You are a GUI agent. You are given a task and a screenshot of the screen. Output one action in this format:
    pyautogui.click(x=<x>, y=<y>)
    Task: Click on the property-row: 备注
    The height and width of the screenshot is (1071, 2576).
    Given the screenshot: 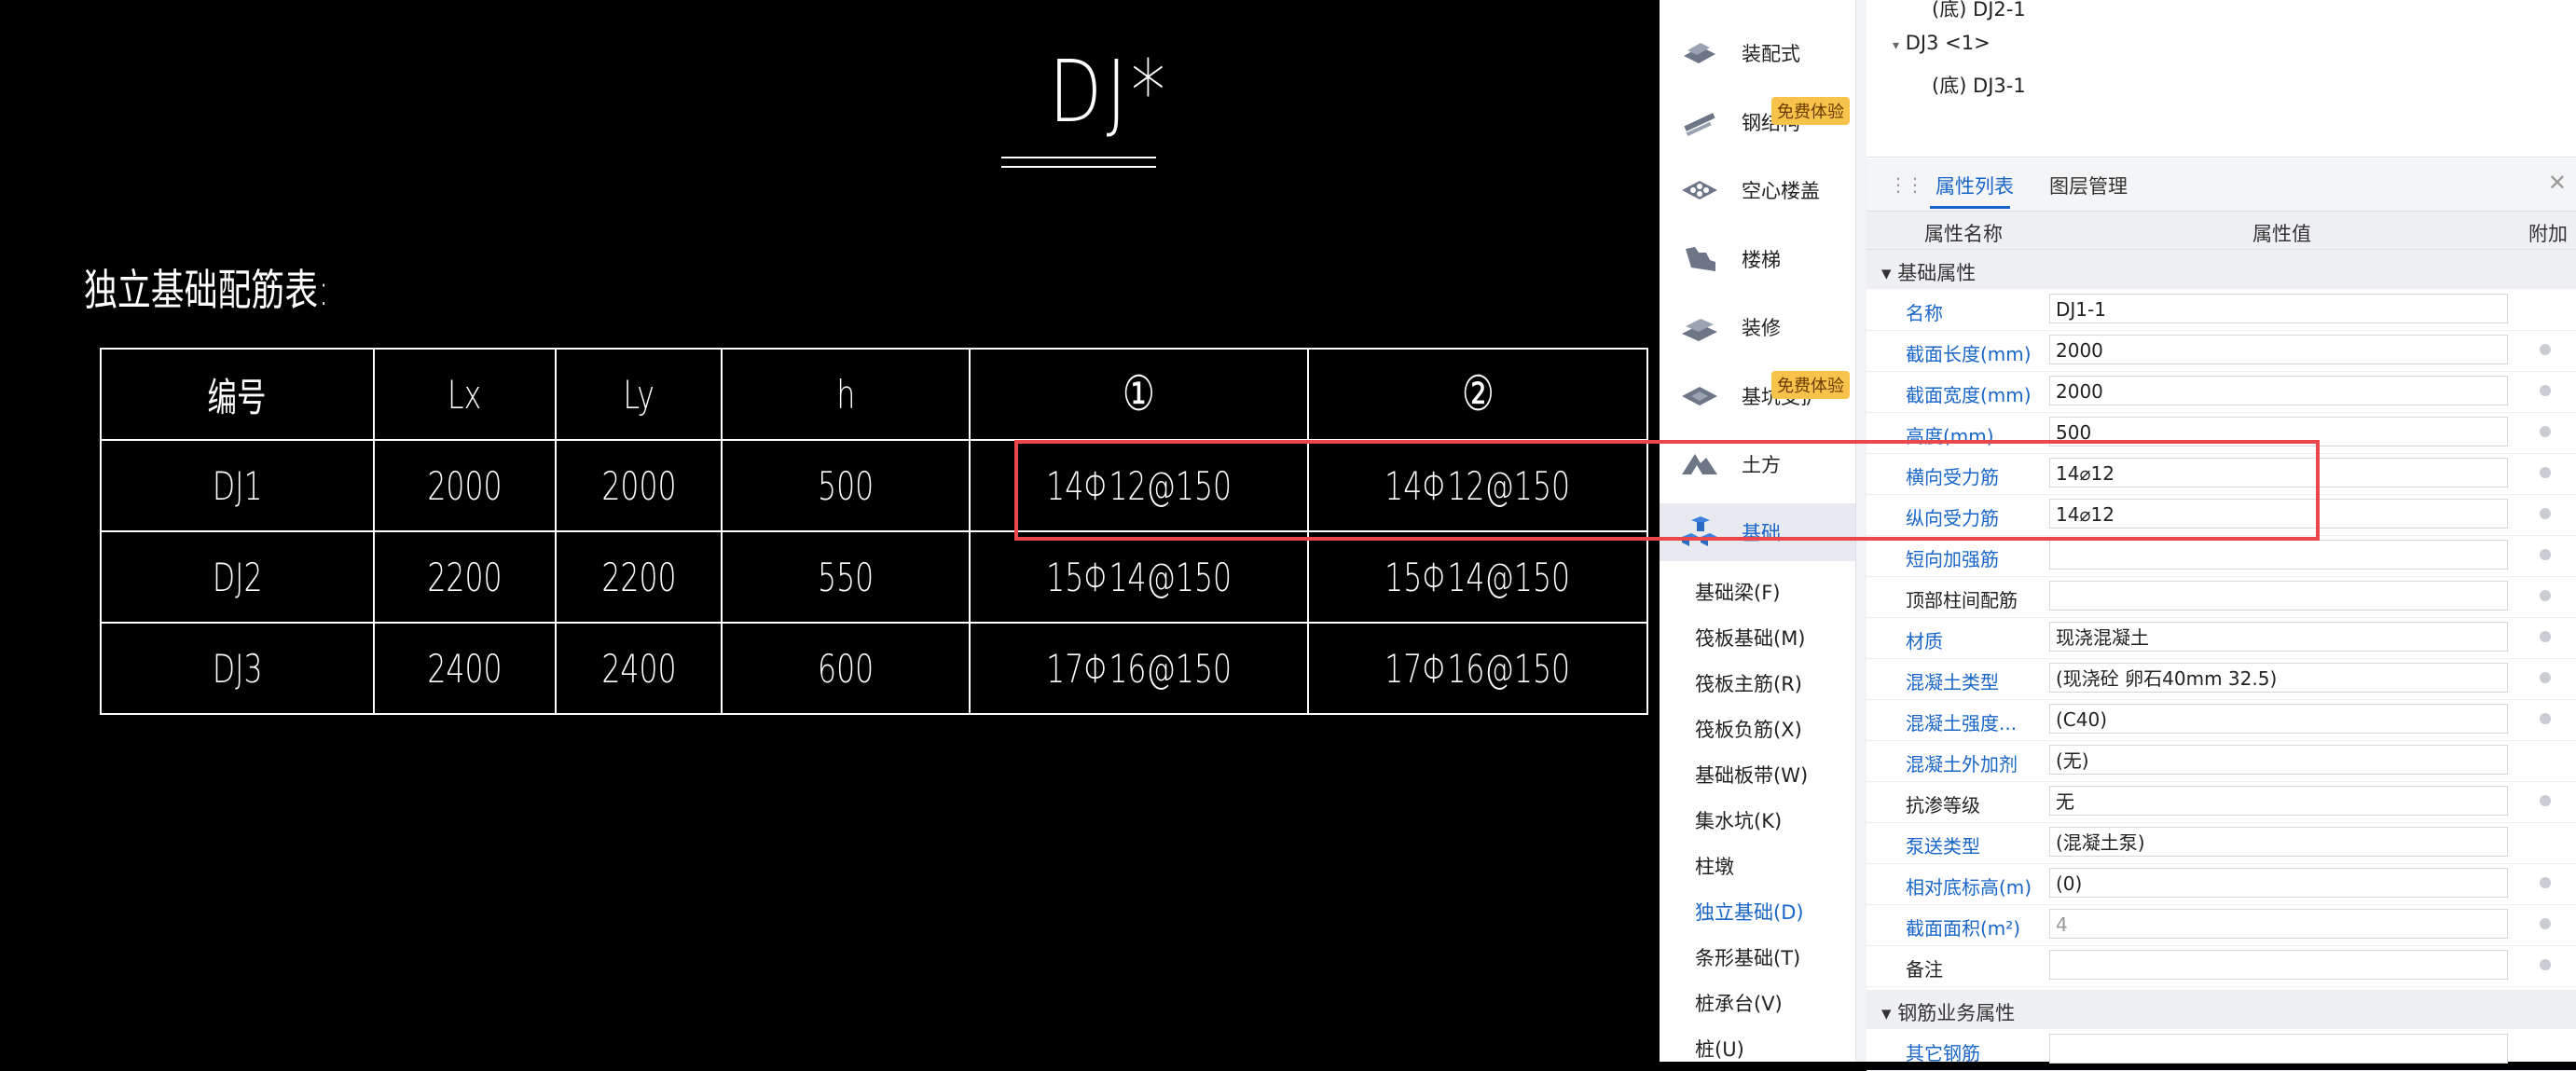 What is the action you would take?
    pyautogui.click(x=2221, y=966)
    